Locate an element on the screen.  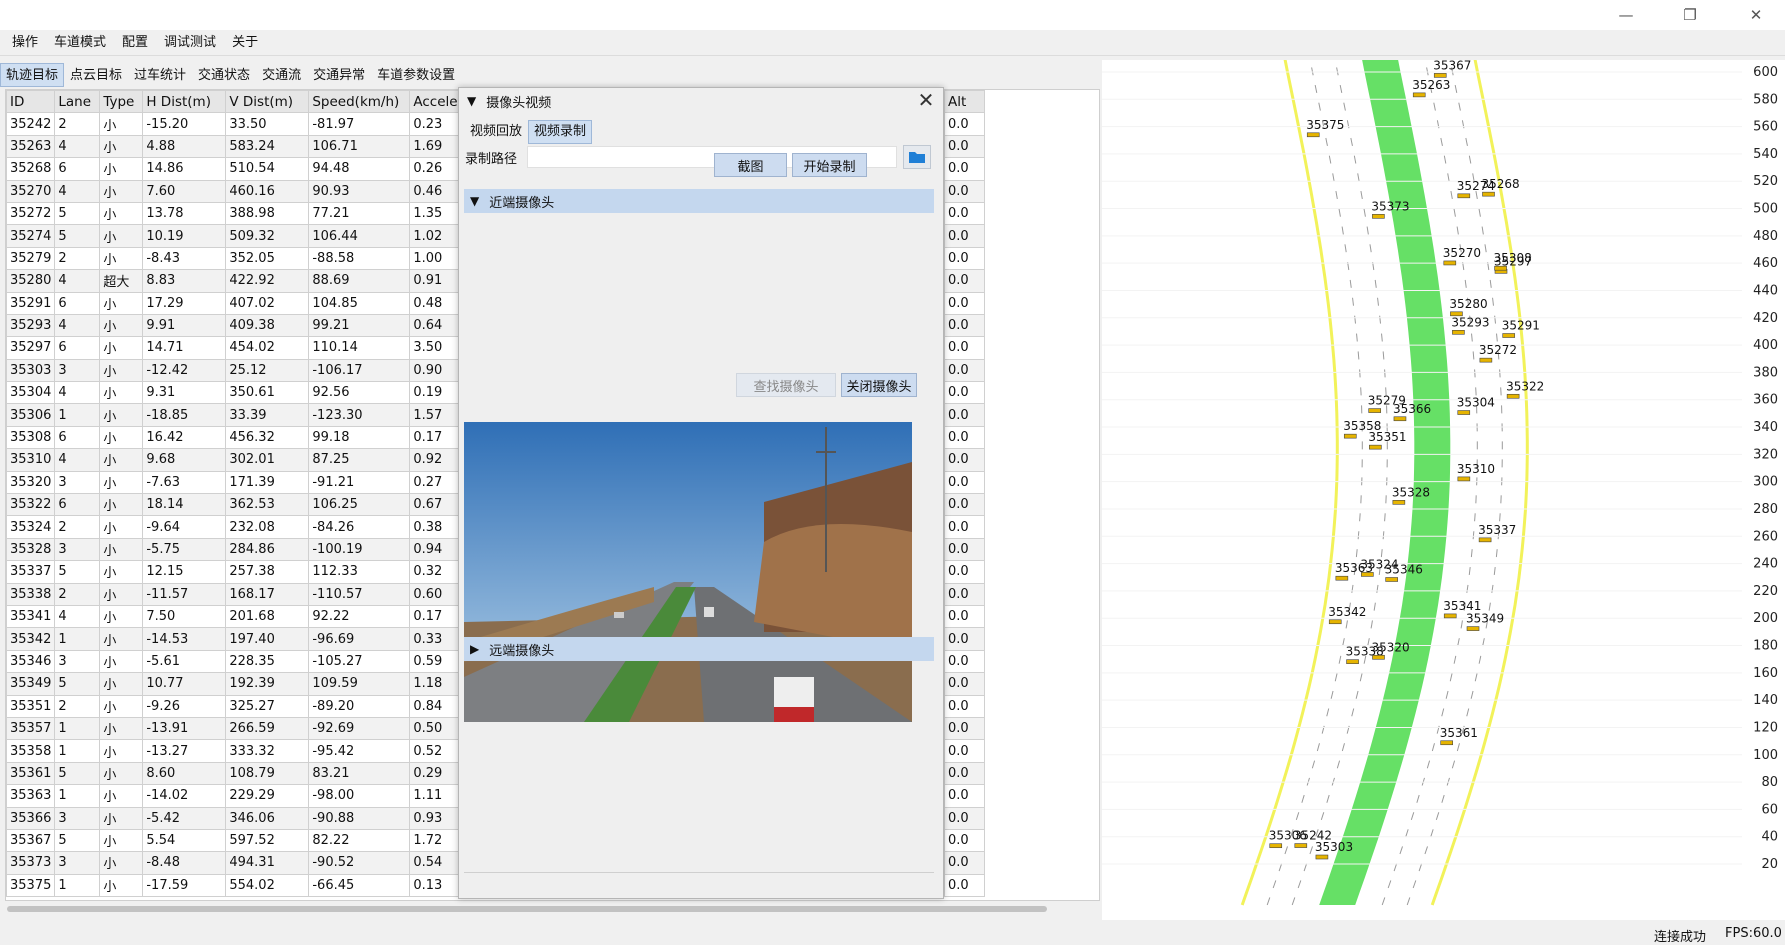
far-camera-section: ▶ 远端摄像头 is located at coordinates (699, 649).